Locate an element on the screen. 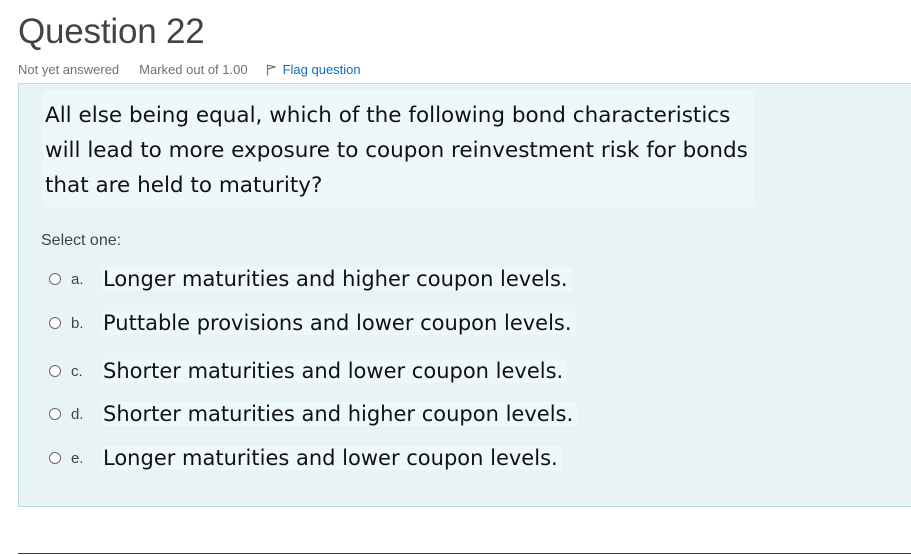  section-divider is located at coordinates (464, 553).